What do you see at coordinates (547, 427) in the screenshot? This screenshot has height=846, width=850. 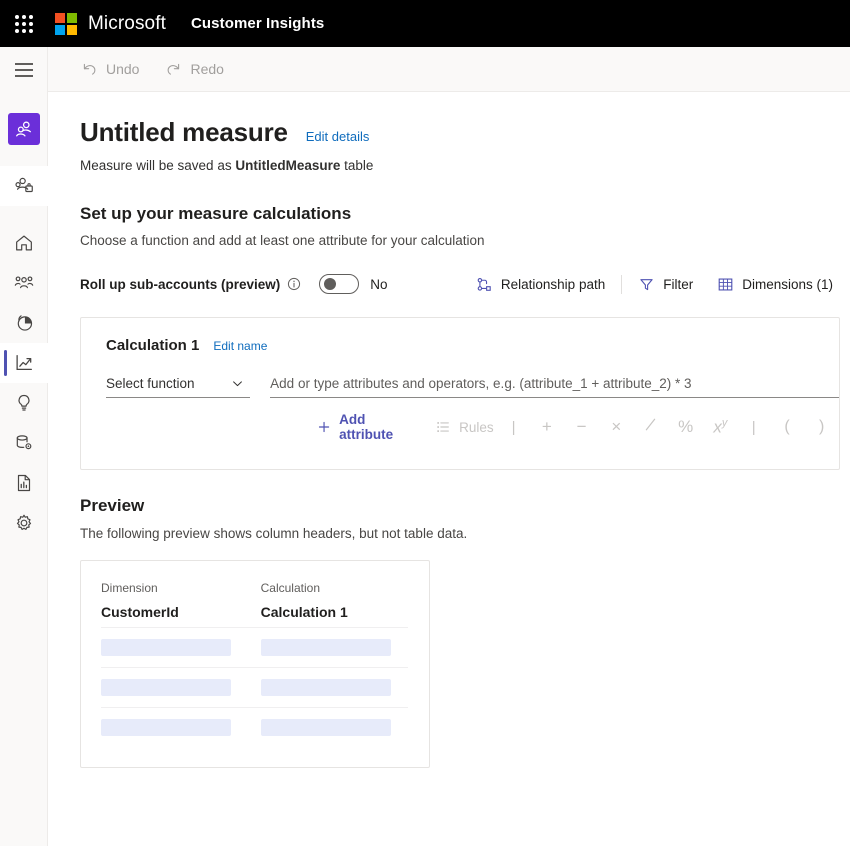 I see `operator-plus: +` at bounding box center [547, 427].